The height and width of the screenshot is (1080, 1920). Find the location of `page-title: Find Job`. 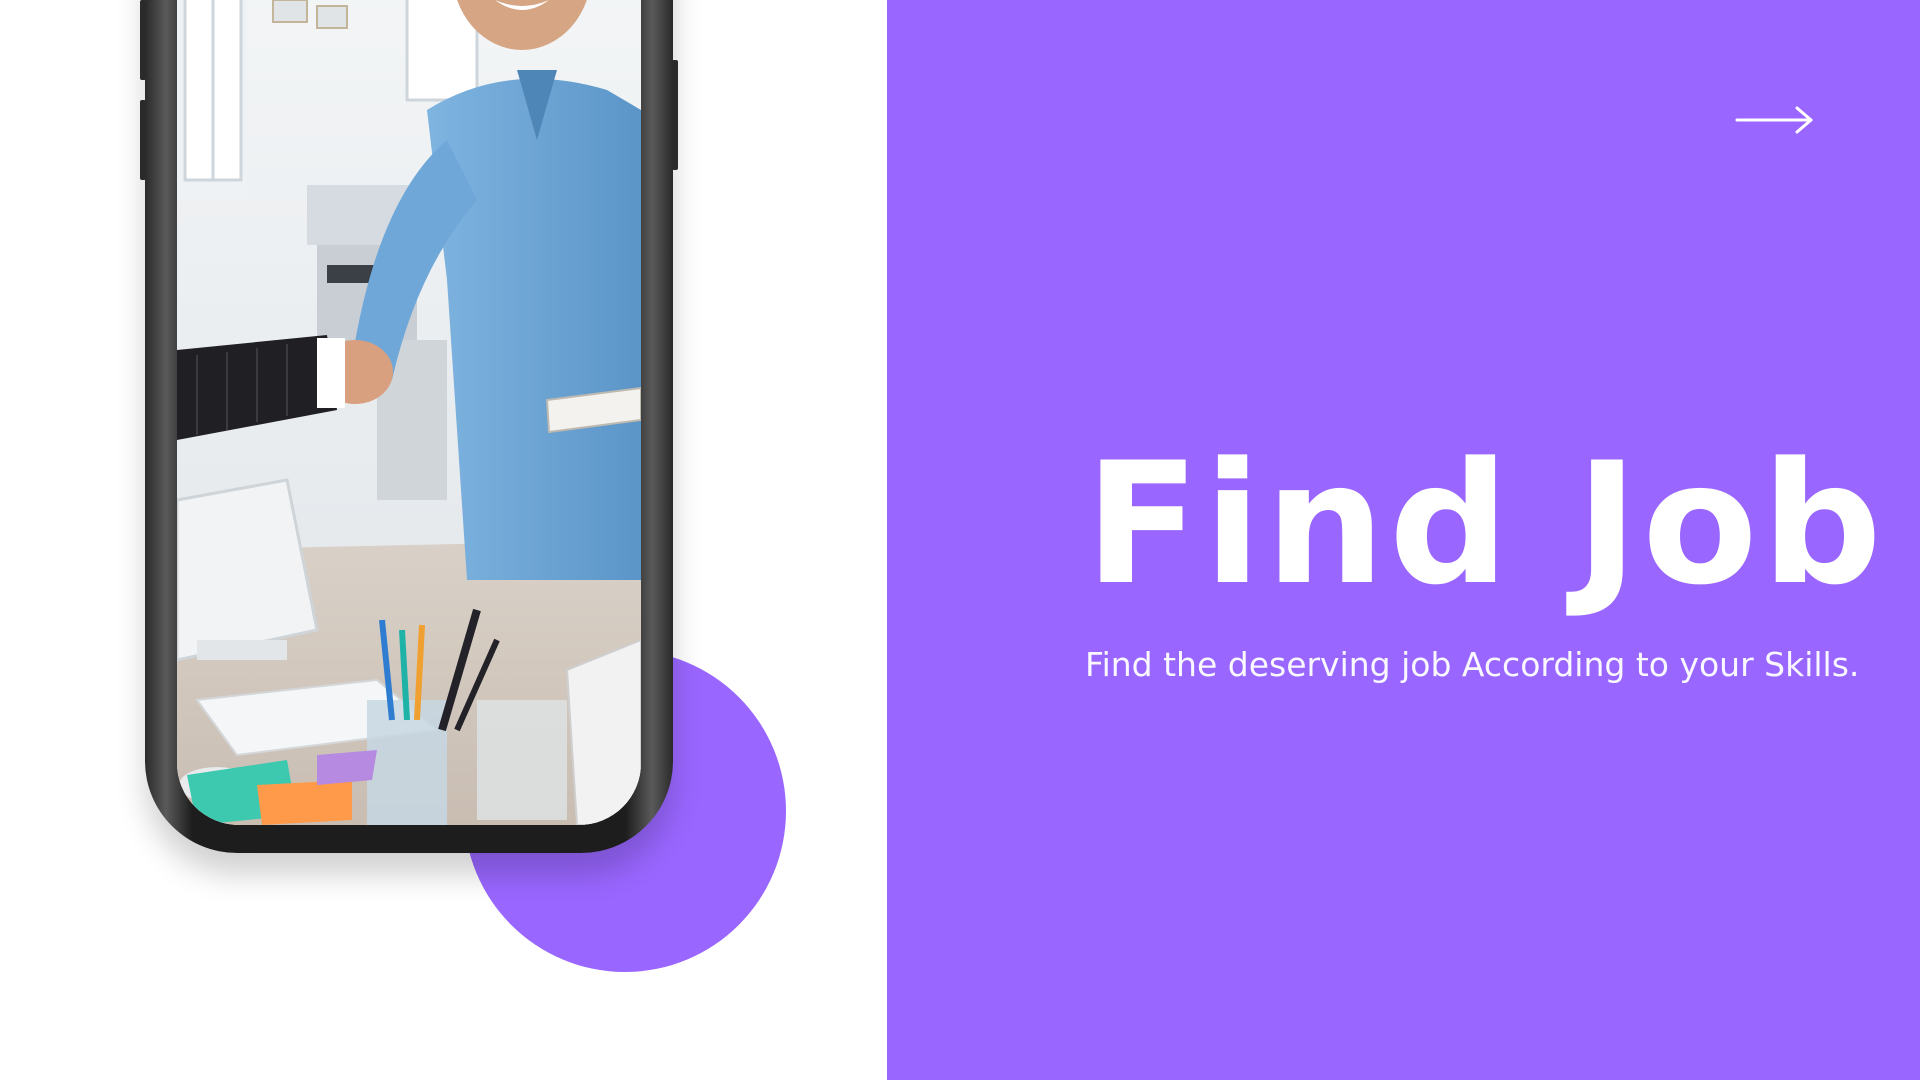

page-title: Find Job is located at coordinates (1485, 524).